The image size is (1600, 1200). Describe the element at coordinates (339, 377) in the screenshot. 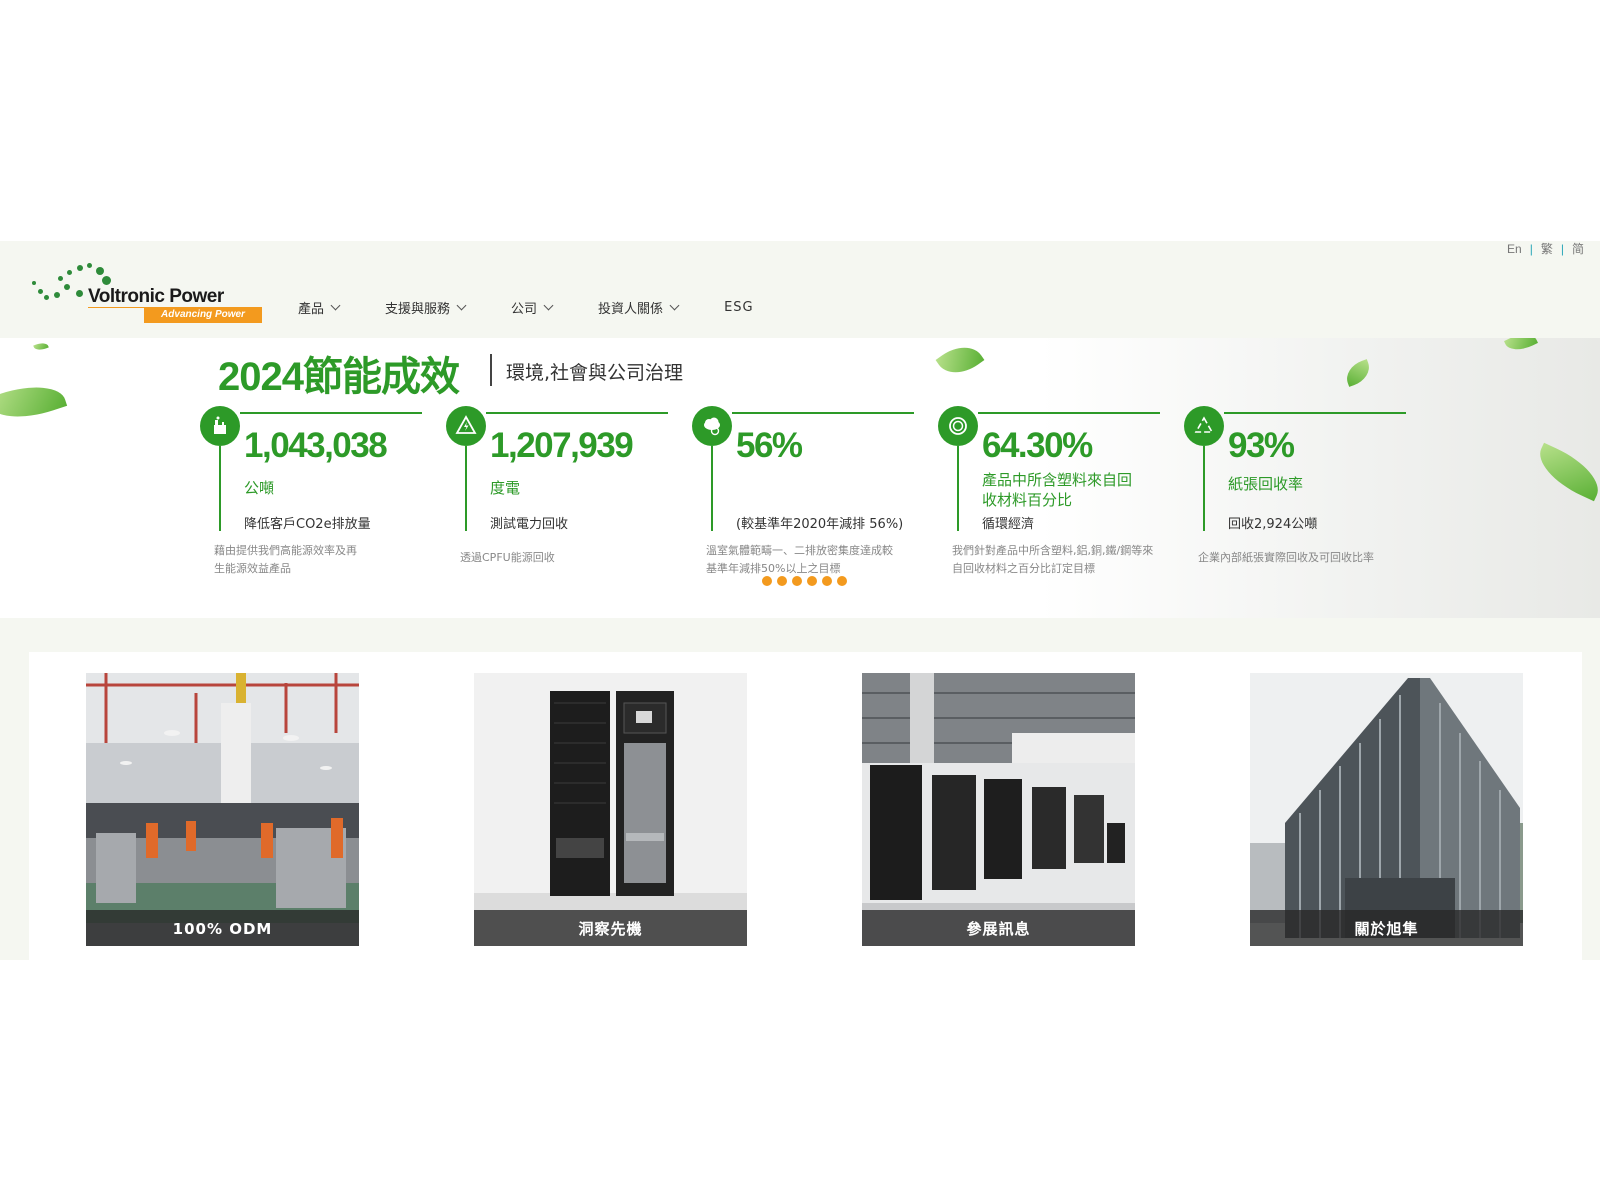

I see `hero-title: 2024節能成效` at that location.